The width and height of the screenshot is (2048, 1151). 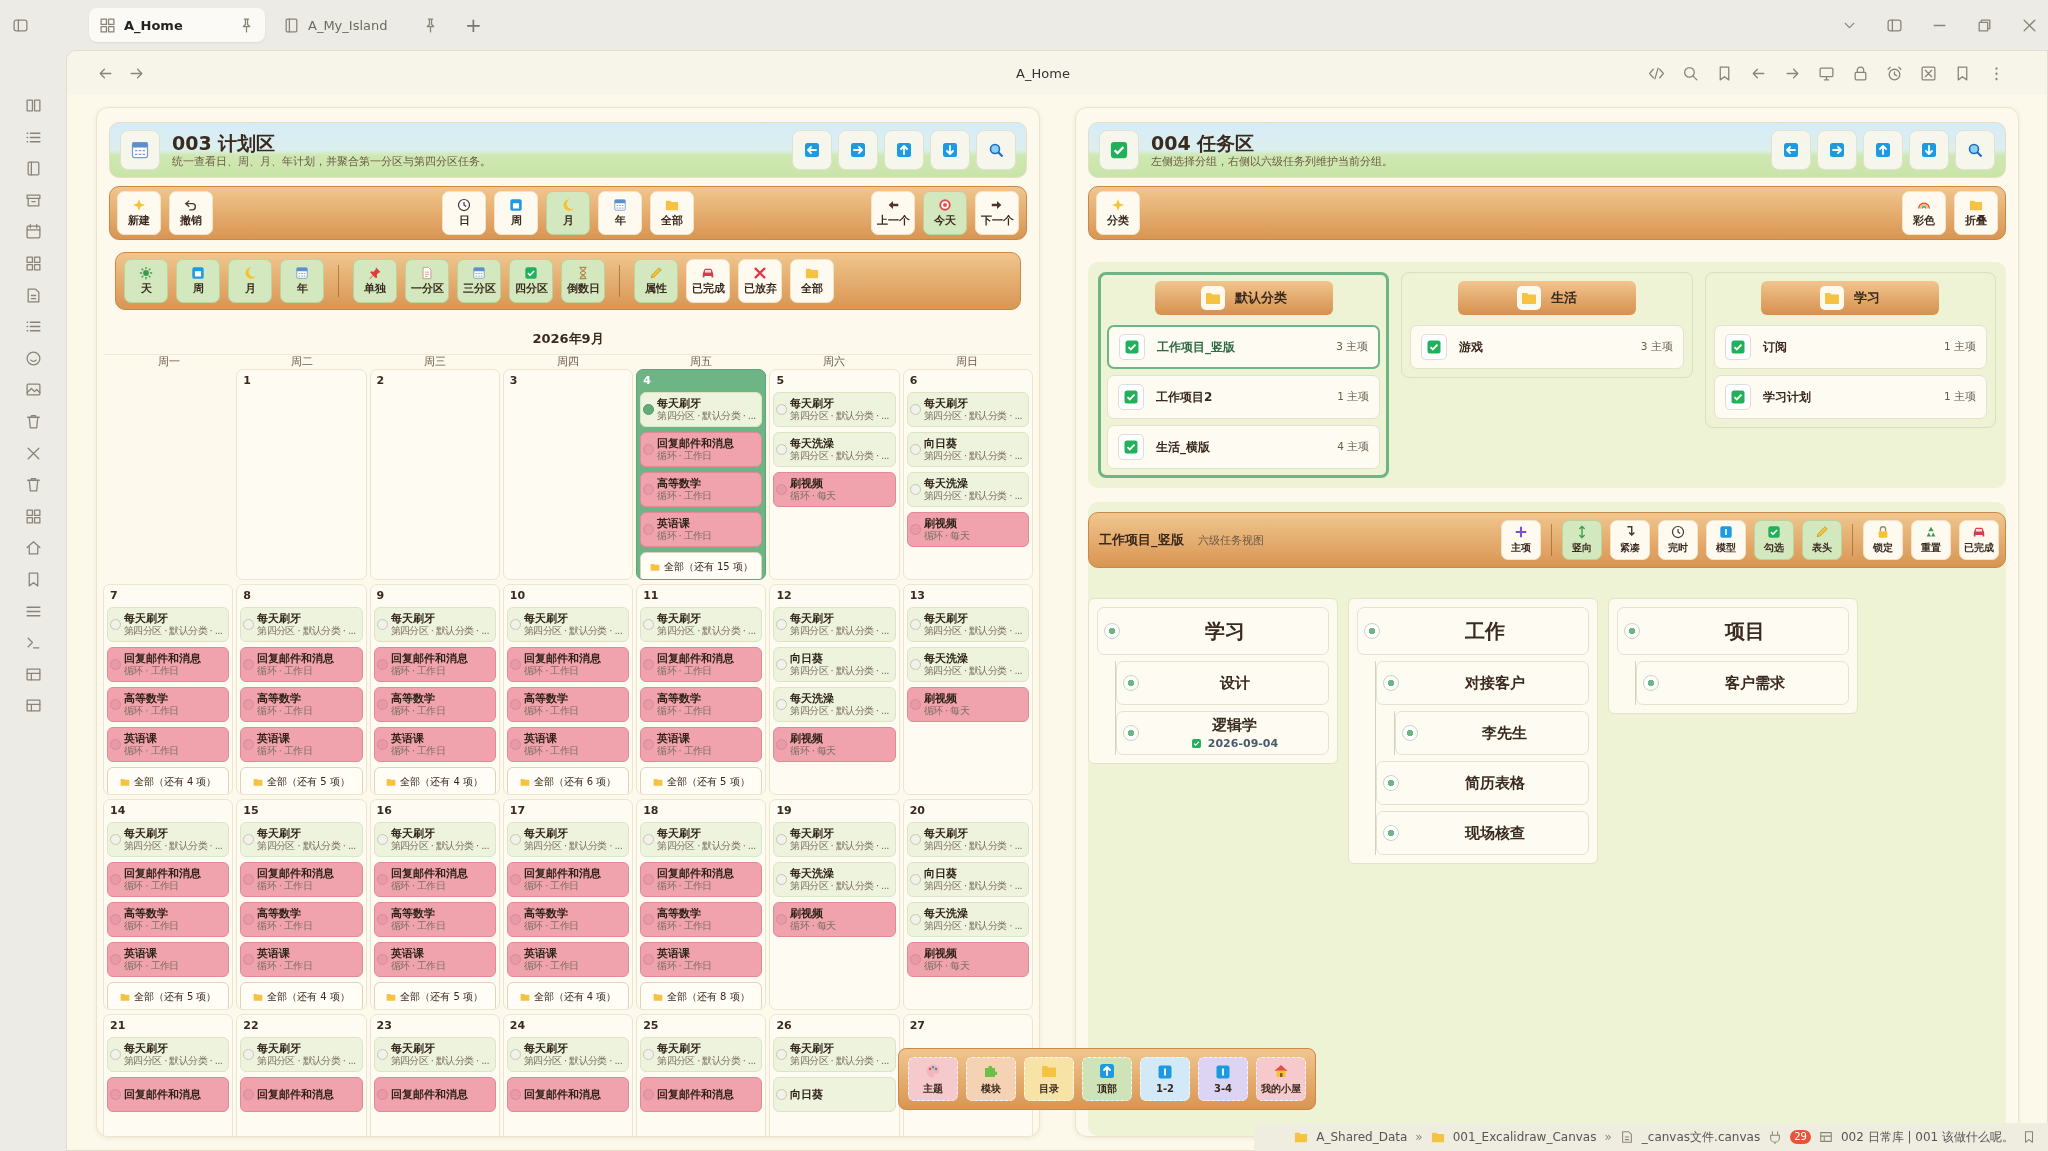 I want to click on show-all-button: 全部（还有 15 项）, so click(x=701, y=565).